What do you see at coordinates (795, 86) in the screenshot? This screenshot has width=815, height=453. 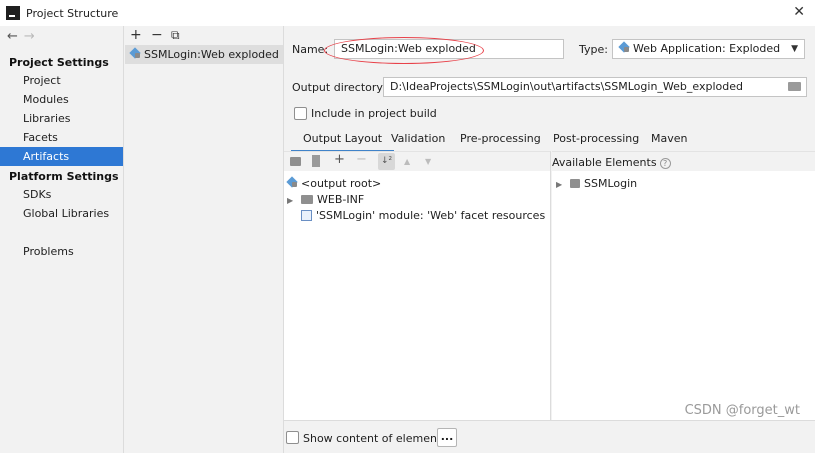 I see `browse-folder-icon` at bounding box center [795, 86].